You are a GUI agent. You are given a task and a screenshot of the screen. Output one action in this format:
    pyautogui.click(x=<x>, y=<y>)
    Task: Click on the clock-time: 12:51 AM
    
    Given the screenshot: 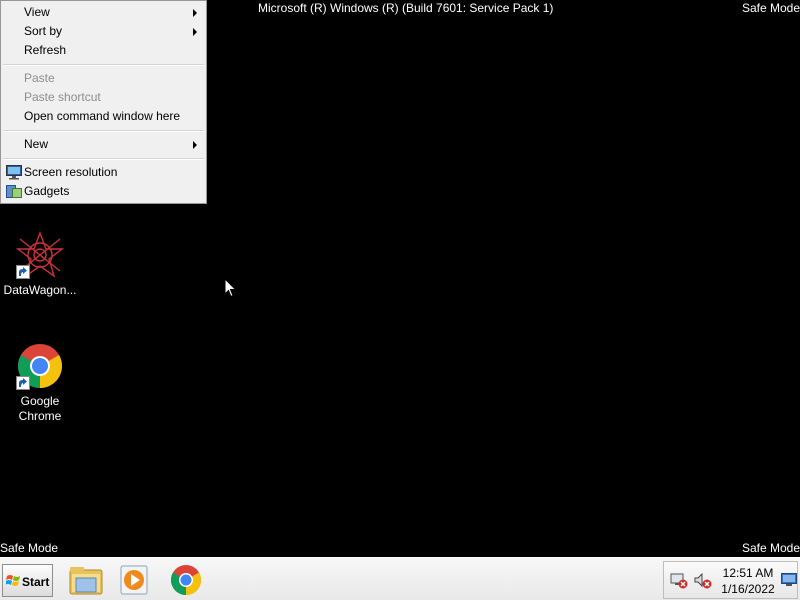 What is the action you would take?
    pyautogui.click(x=748, y=573)
    